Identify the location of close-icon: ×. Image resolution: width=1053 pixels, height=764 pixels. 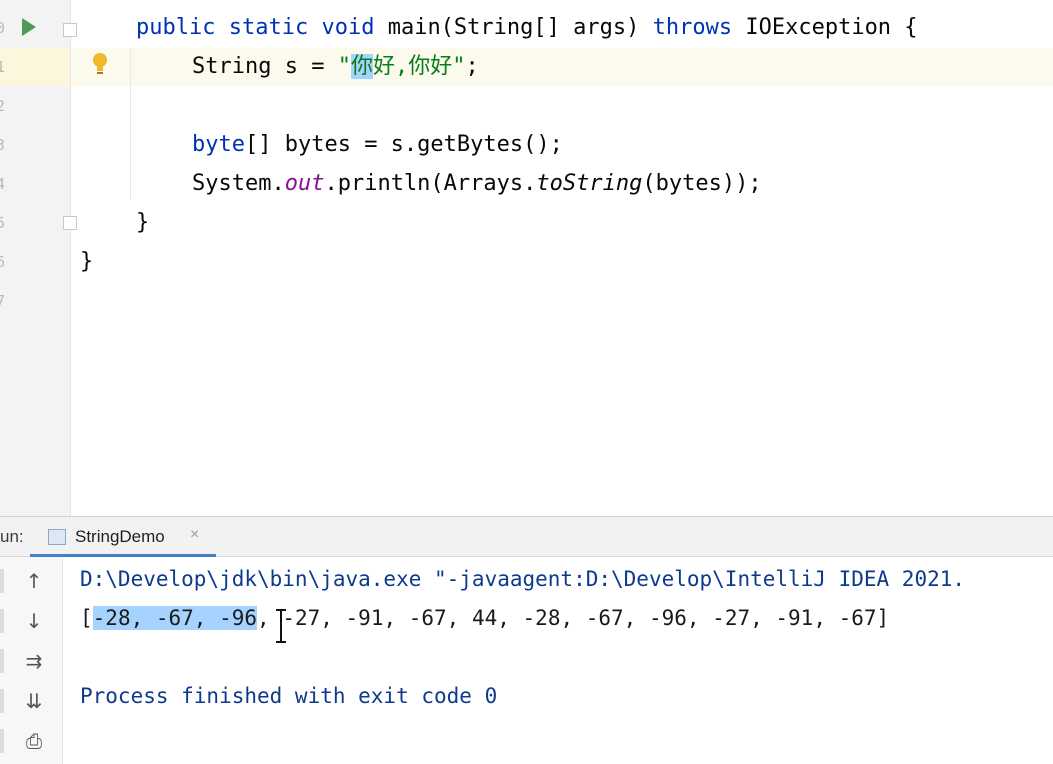
(194, 535).